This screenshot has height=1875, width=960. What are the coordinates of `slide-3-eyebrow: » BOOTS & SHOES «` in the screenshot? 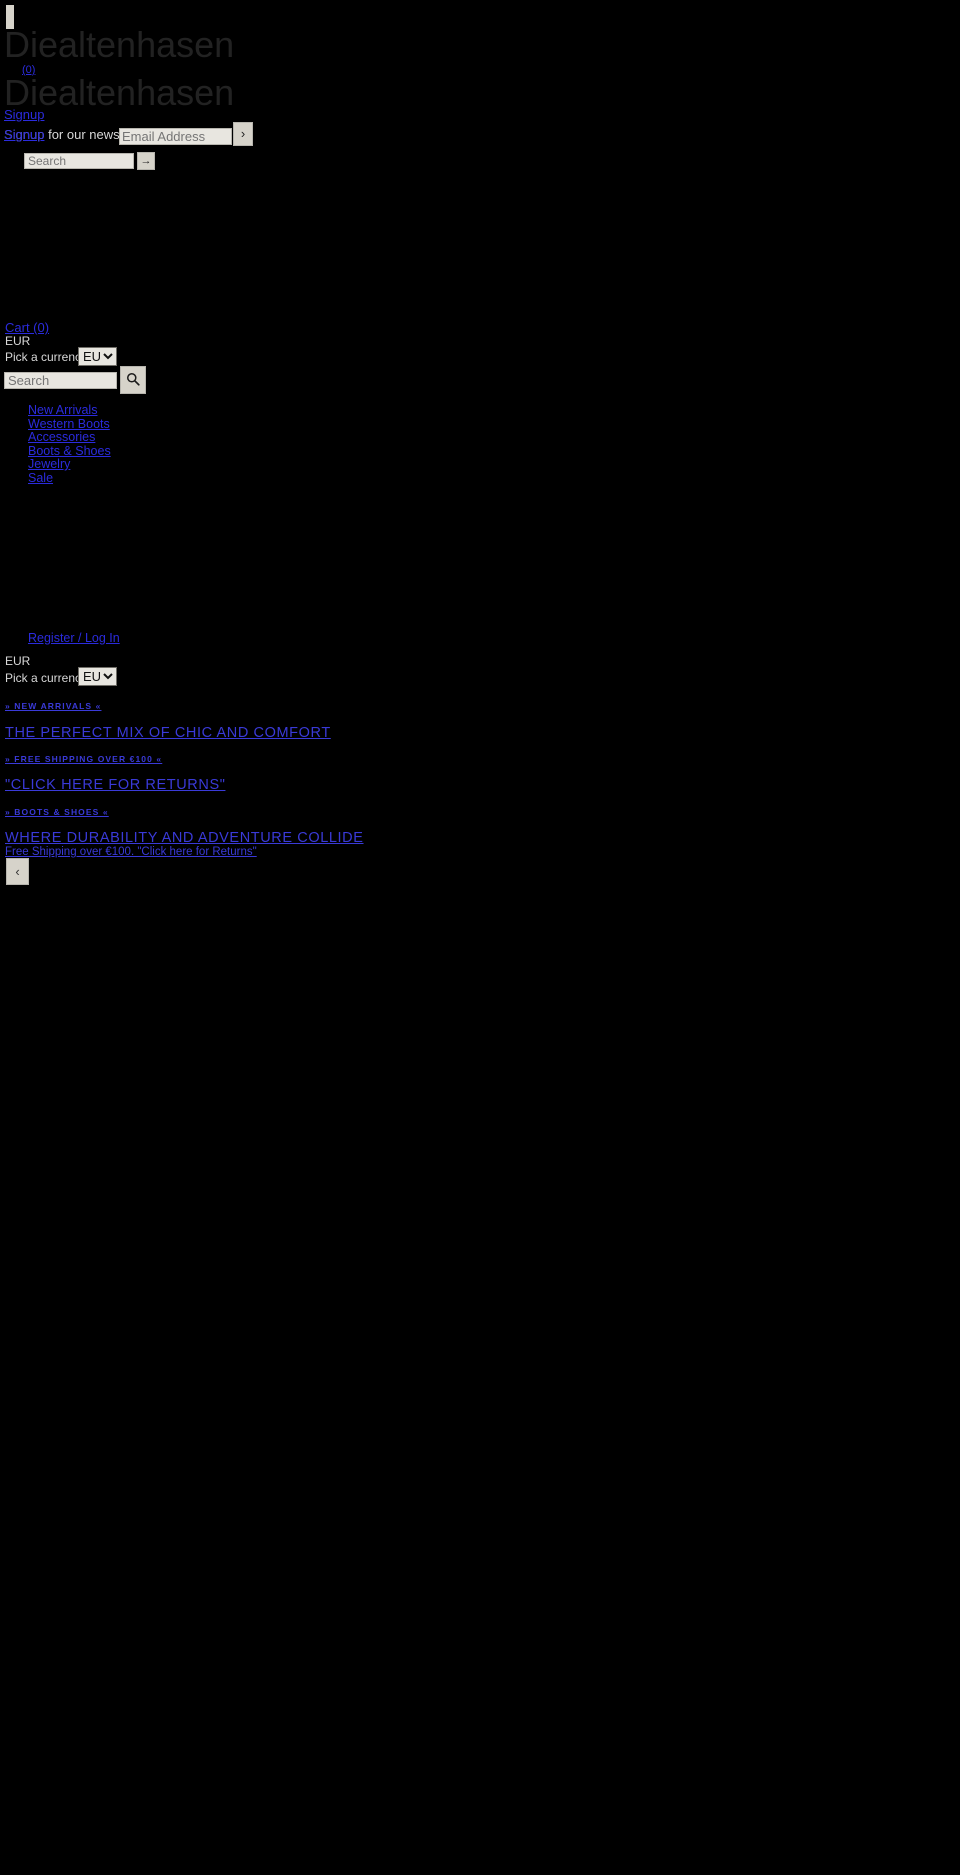 It's located at (57, 812).